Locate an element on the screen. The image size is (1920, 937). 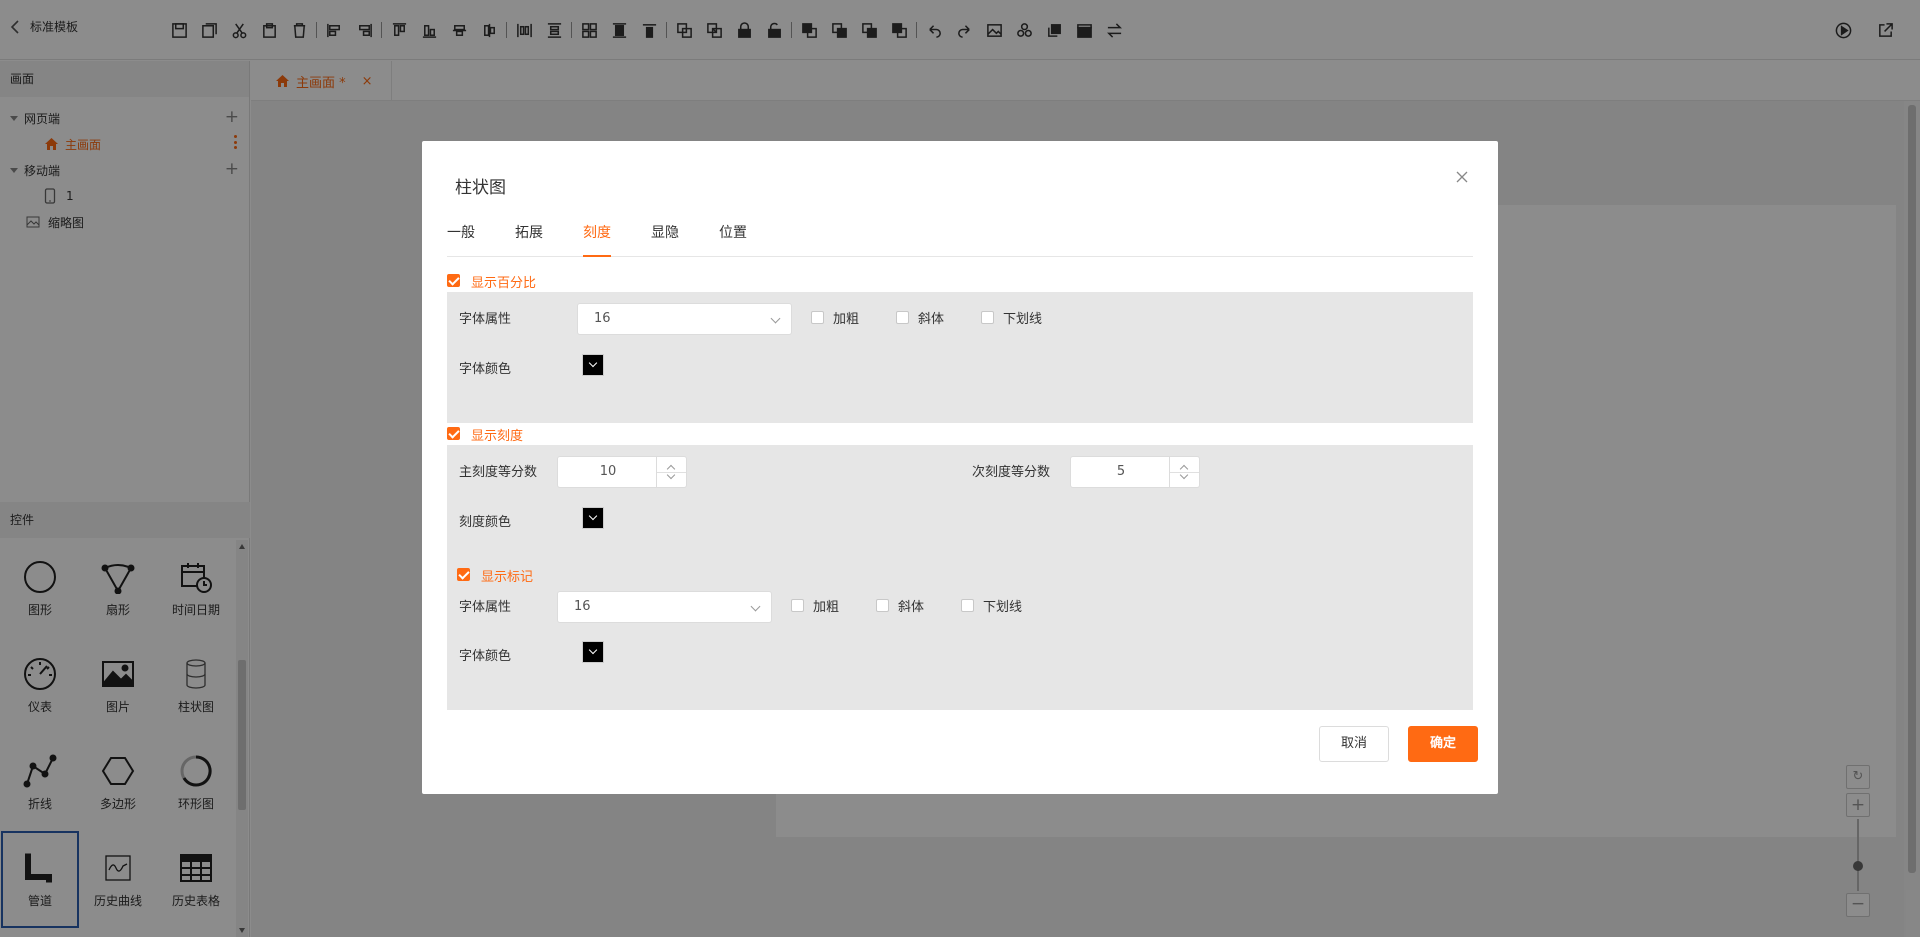
tab-extend: 拓展 is located at coordinates (529, 240).